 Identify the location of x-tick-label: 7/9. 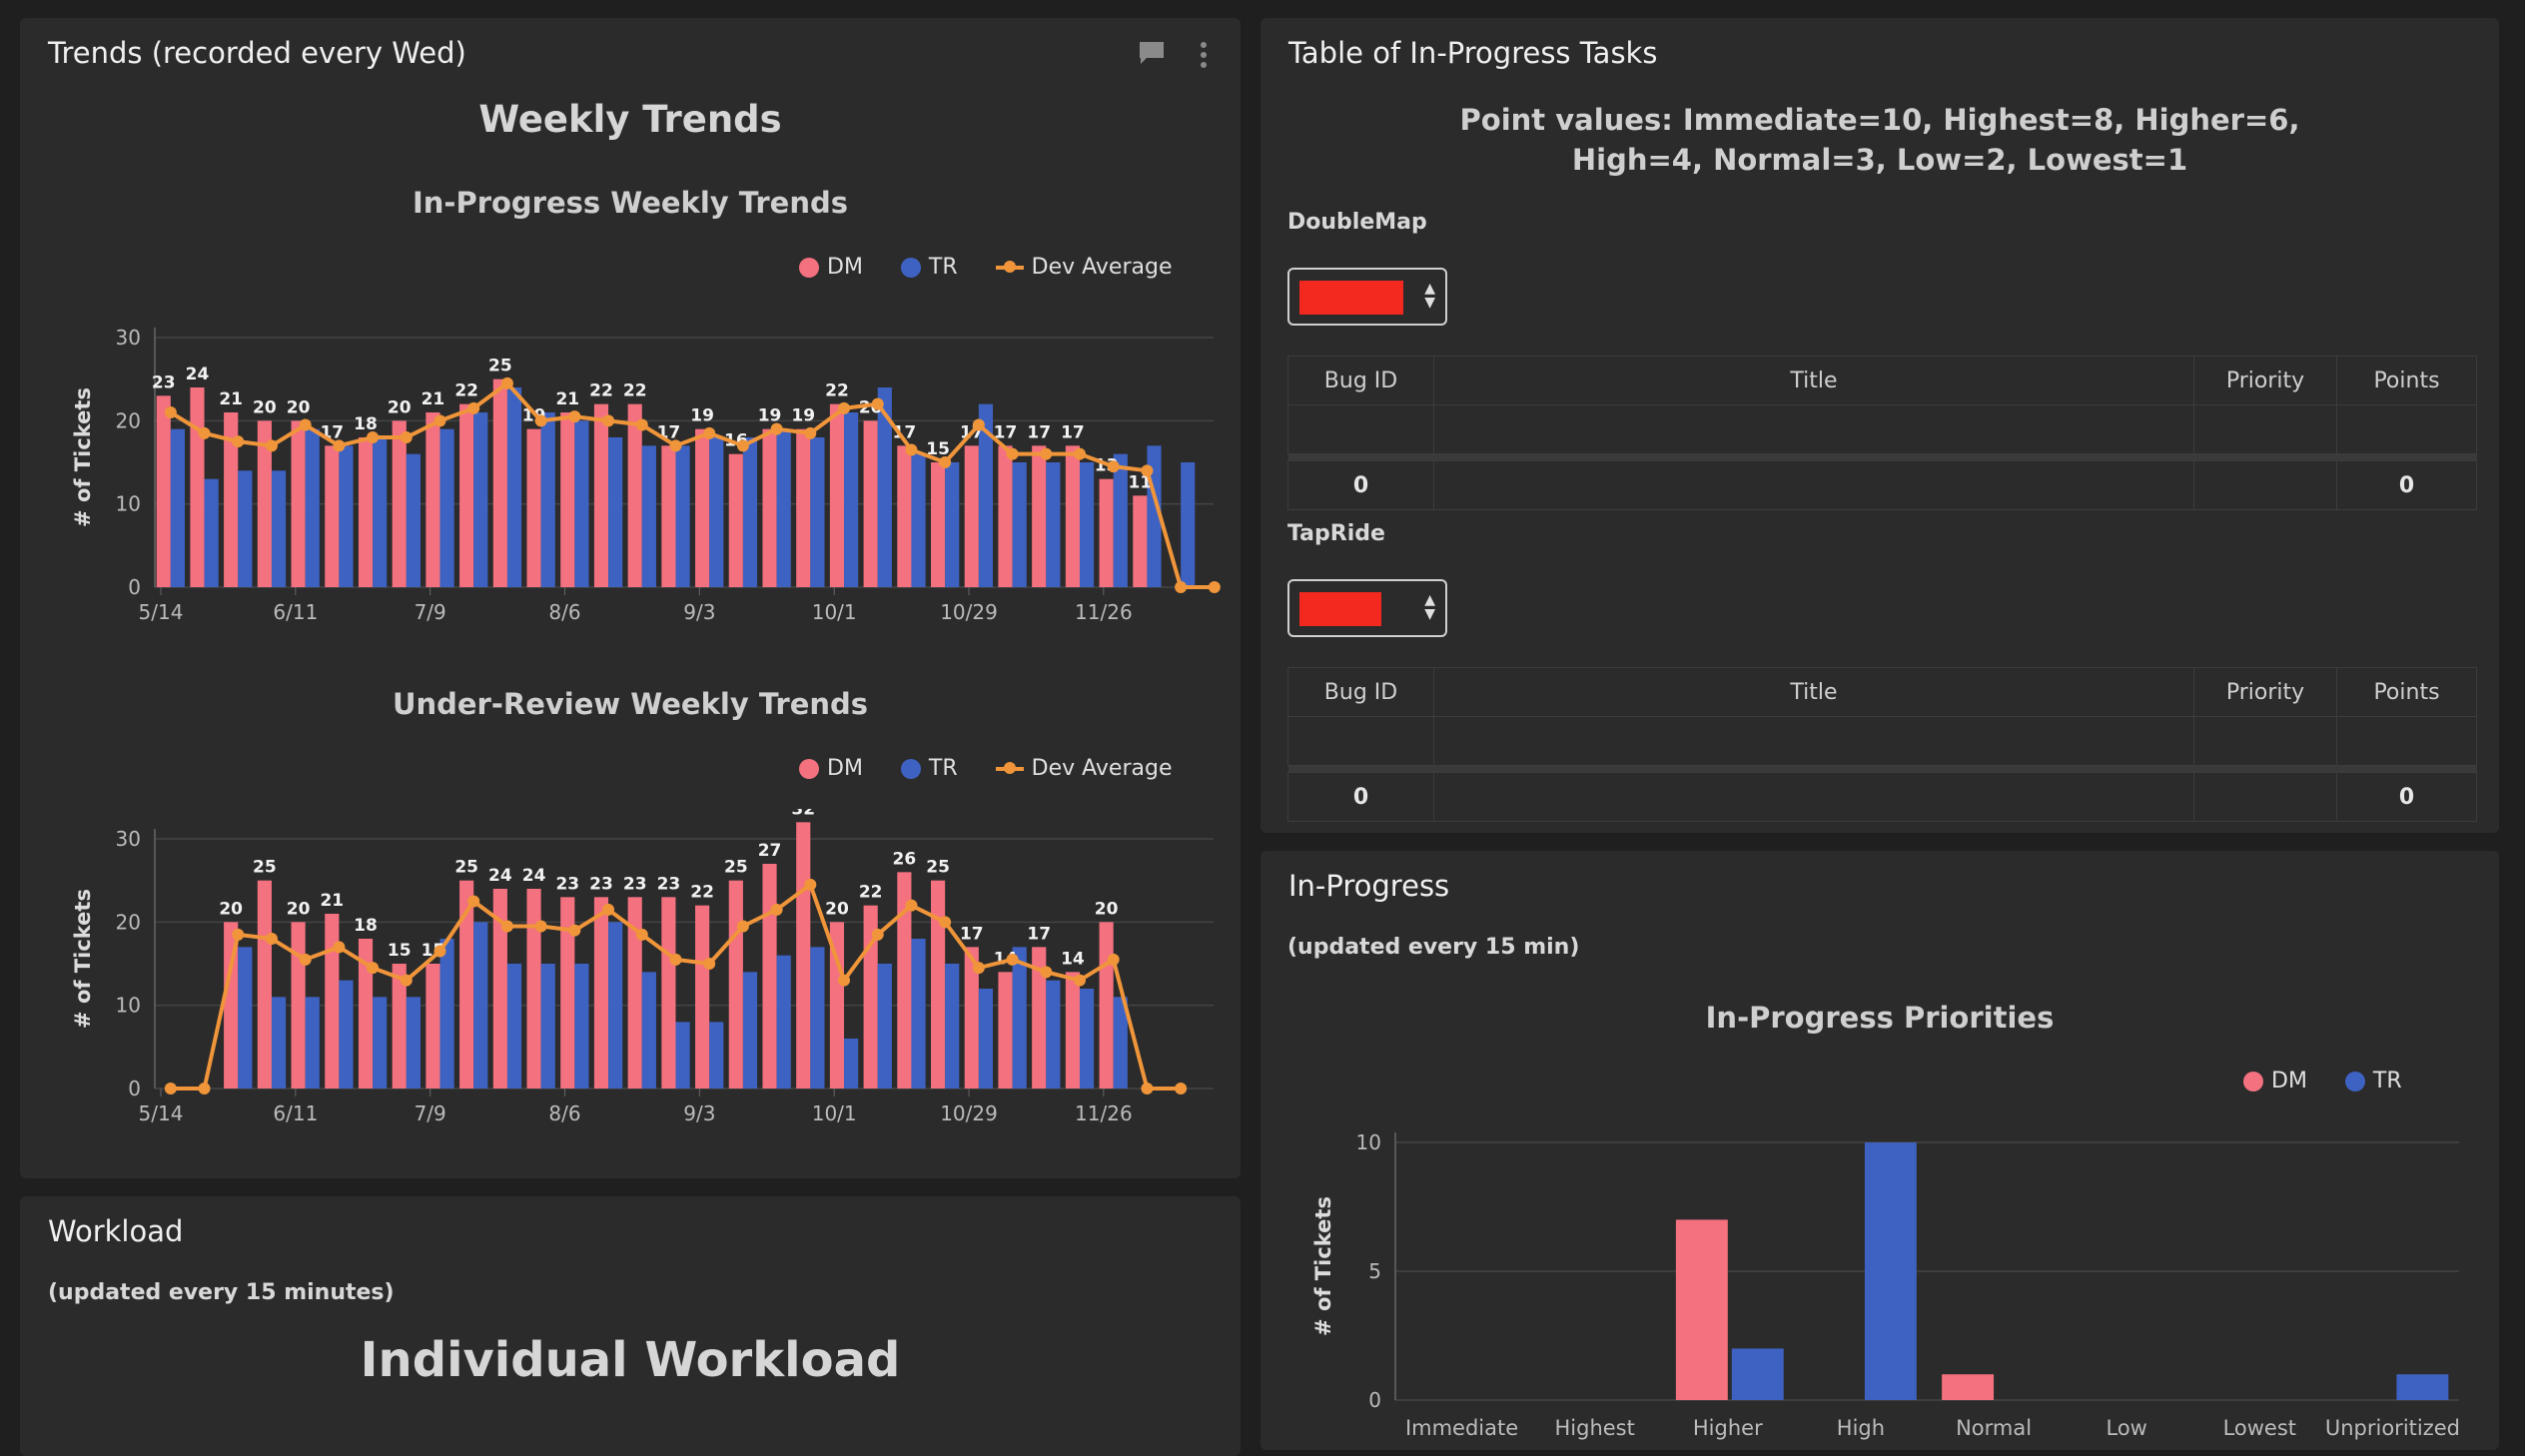
(430, 612).